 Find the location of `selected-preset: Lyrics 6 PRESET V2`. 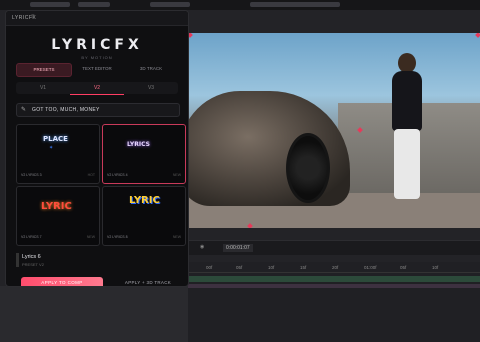

selected-preset: Lyrics 6 PRESET V2 is located at coordinates (102, 261).